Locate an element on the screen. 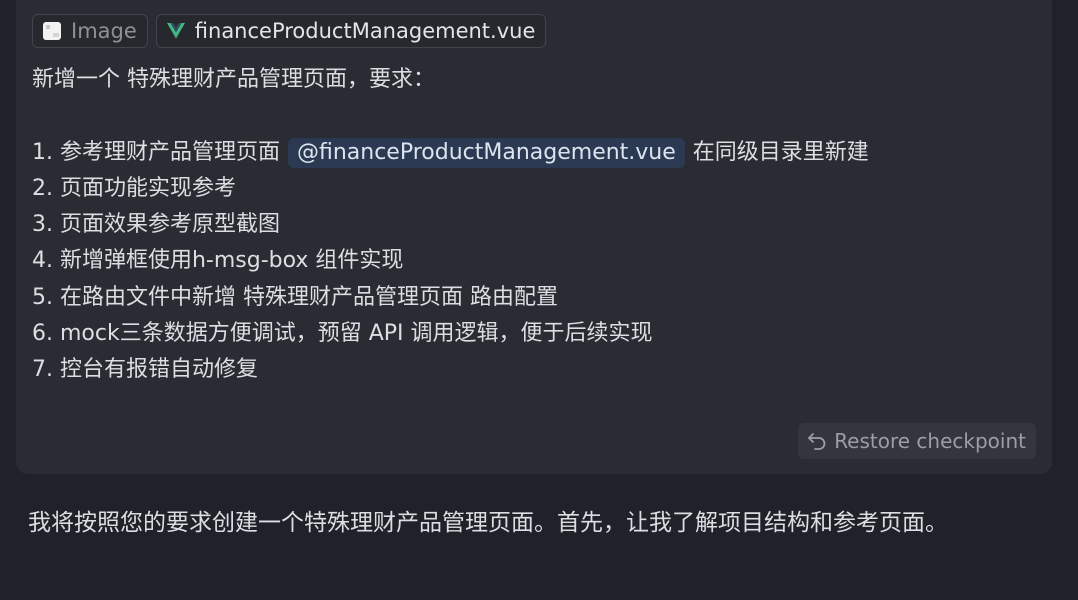 The height and width of the screenshot is (600, 1078). prompt-line-7: 7. 控台有报错自动修复 is located at coordinates (145, 370).